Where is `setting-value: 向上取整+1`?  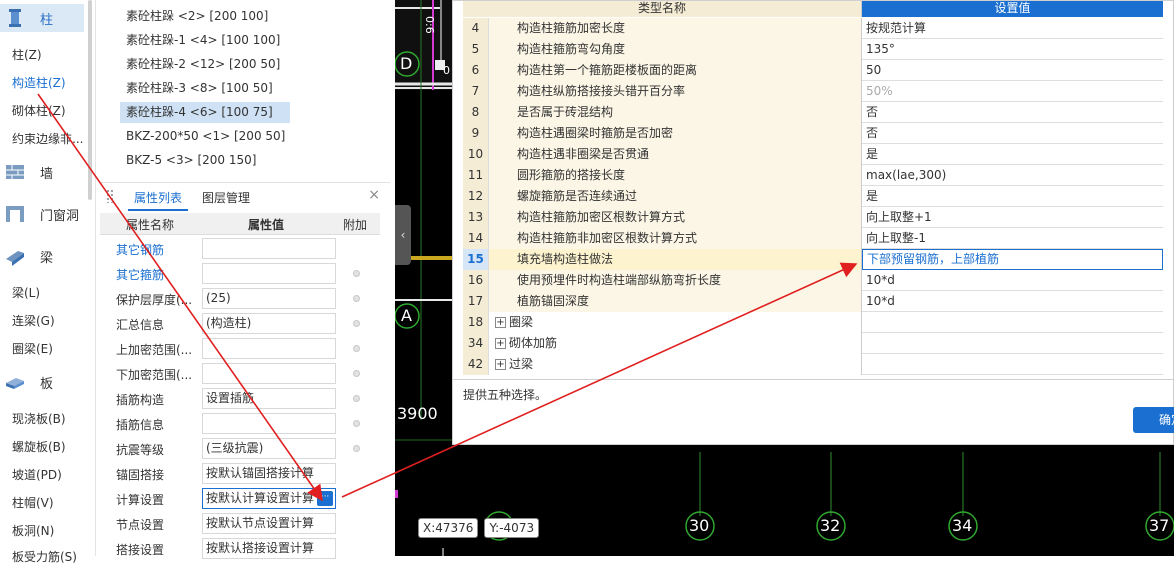 setting-value: 向上取整+1 is located at coordinates (1012, 217).